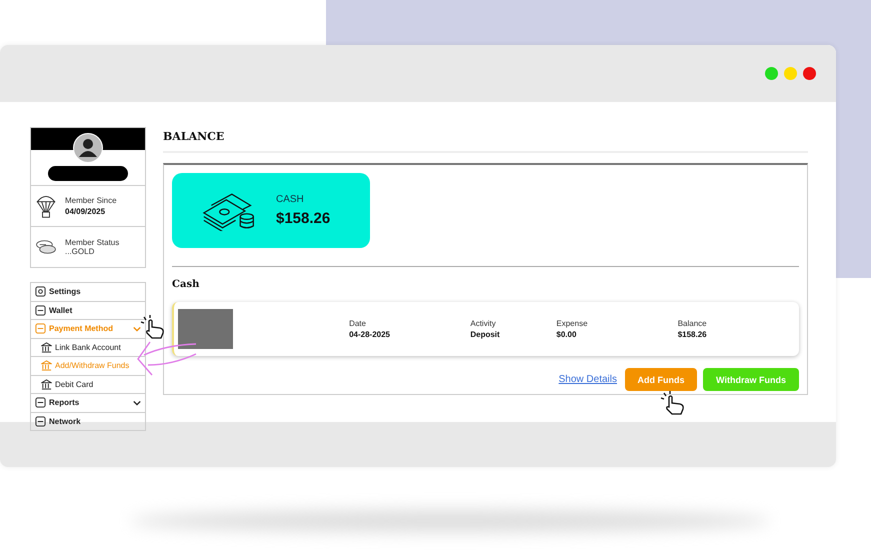 The width and height of the screenshot is (871, 553). I want to click on sidebar-item: Reports, so click(88, 403).